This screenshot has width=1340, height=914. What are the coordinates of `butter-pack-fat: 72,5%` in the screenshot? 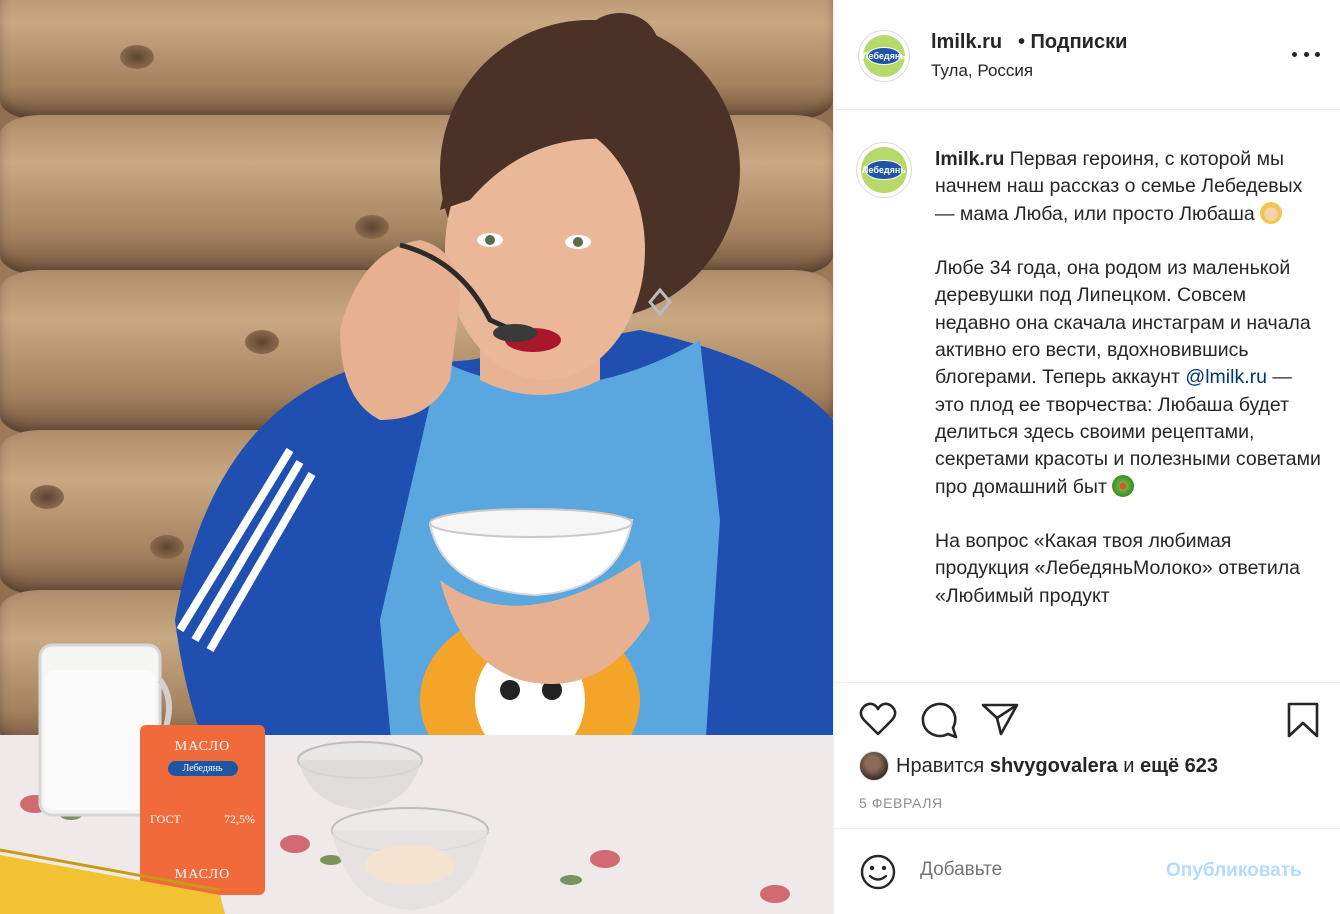 It's located at (239, 819).